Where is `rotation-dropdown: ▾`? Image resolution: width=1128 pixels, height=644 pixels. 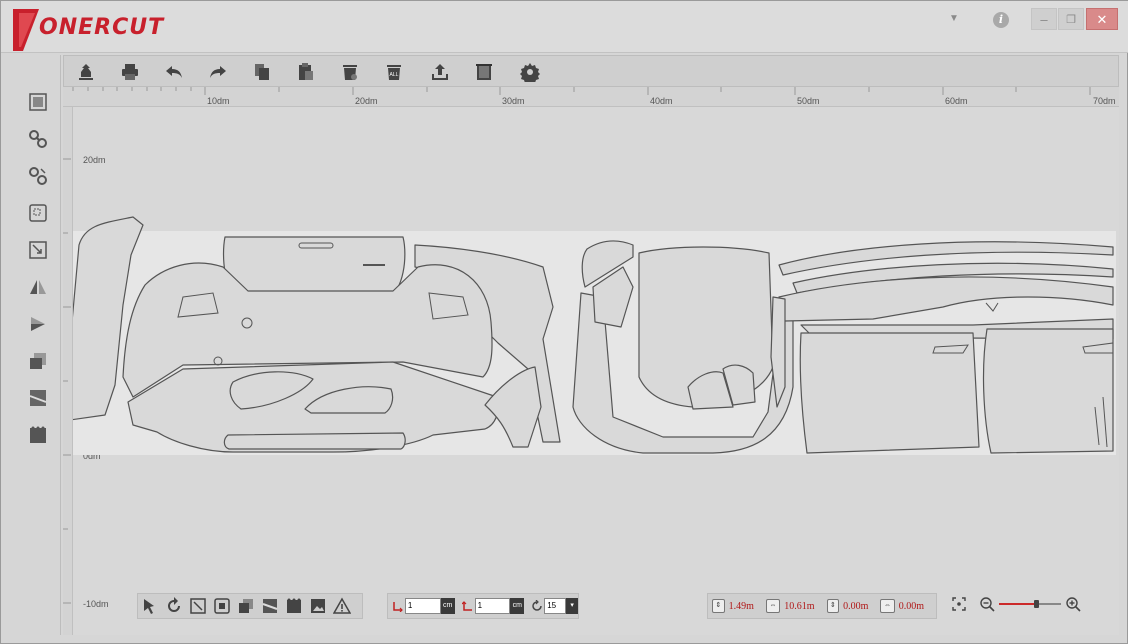
rotation-dropdown: ▾ is located at coordinates (572, 606).